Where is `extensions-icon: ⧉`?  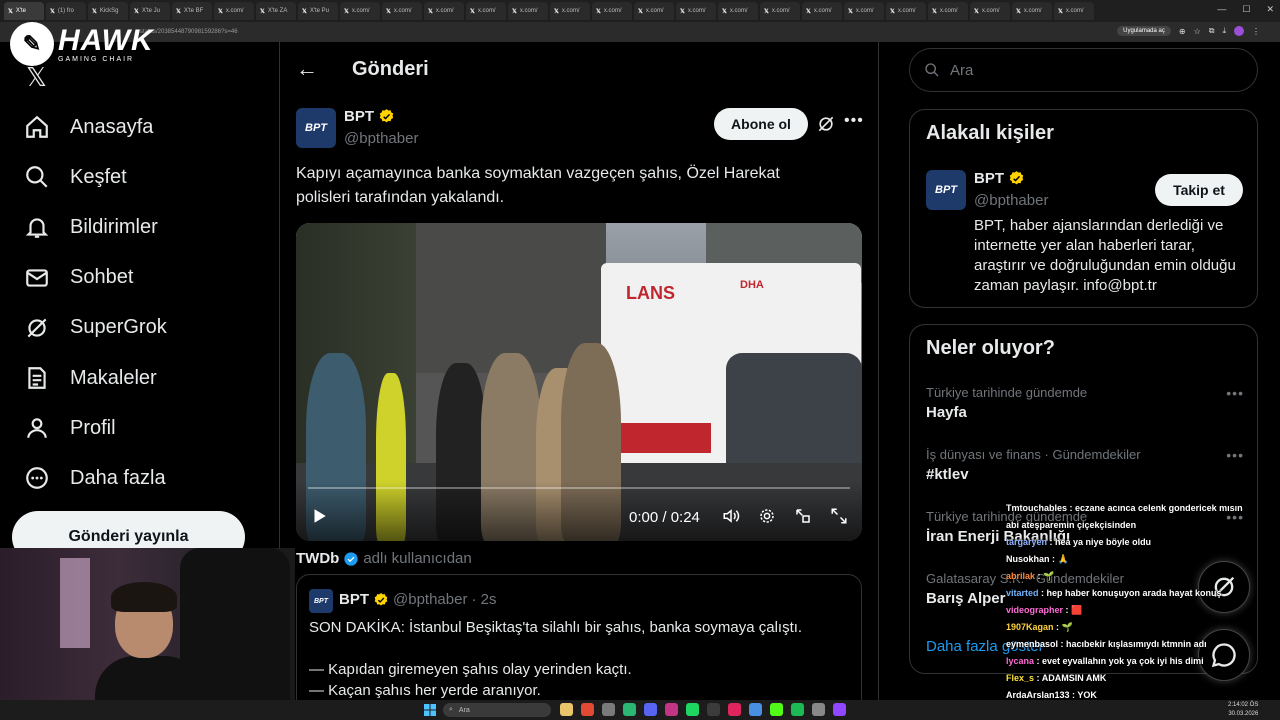
extensions-icon: ⧉ is located at coordinates (1212, 31).